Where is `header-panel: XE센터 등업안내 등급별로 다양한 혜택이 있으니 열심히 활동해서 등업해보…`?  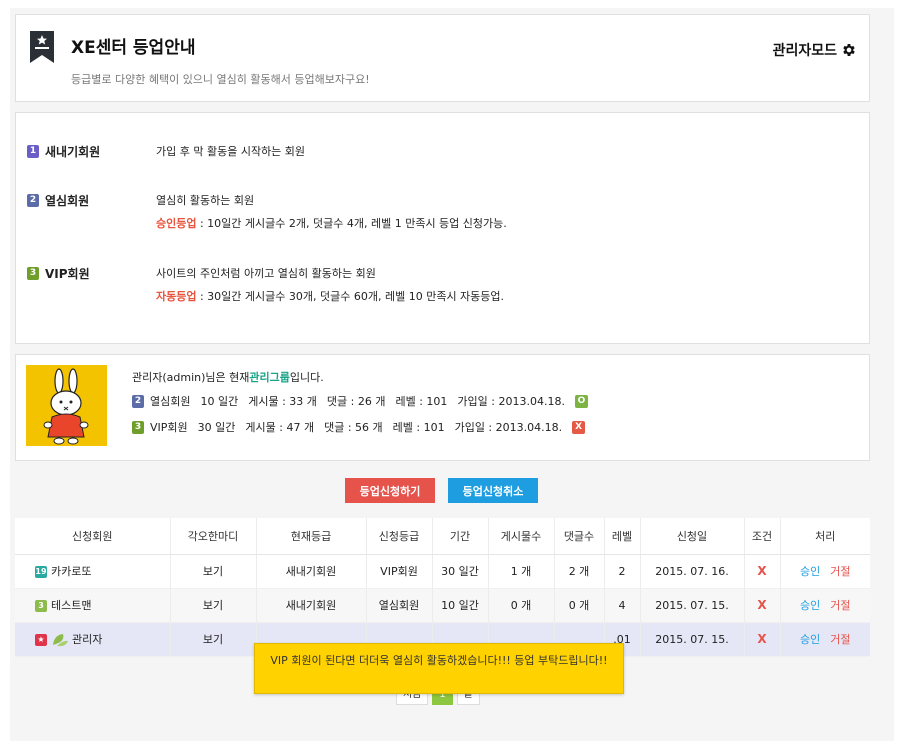
header-panel: XE센터 등업안내 등급별로 다양한 혜택이 있으니 열심히 활동해서 등업해보… is located at coordinates (442, 58).